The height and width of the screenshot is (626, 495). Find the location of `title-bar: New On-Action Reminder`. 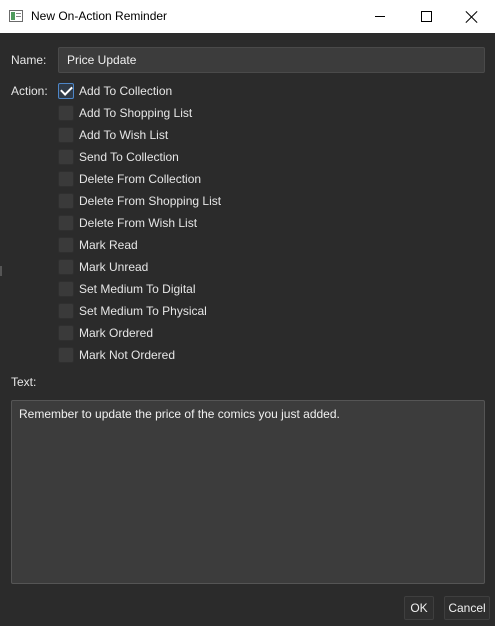

title-bar: New On-Action Reminder is located at coordinates (247, 16).